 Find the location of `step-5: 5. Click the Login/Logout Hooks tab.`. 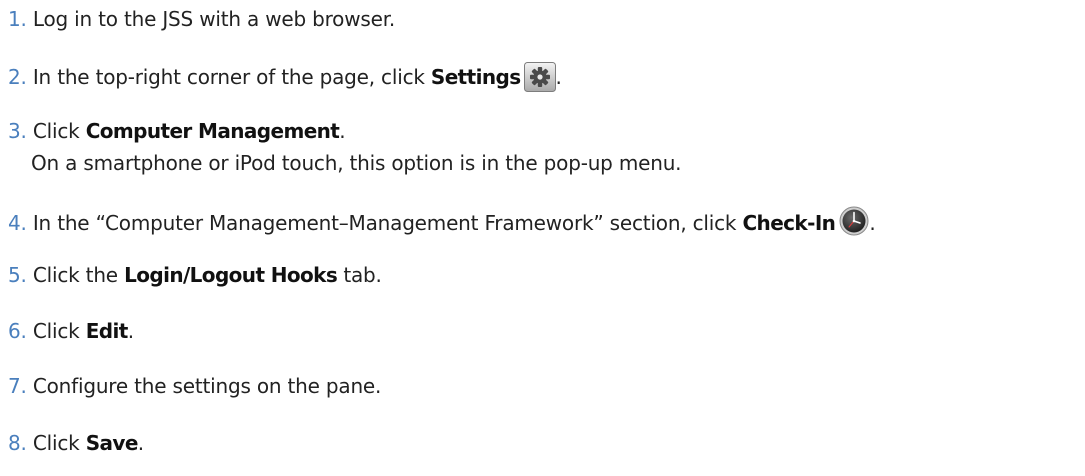

step-5: 5. Click the Login/Logout Hooks tab. is located at coordinates (195, 275).